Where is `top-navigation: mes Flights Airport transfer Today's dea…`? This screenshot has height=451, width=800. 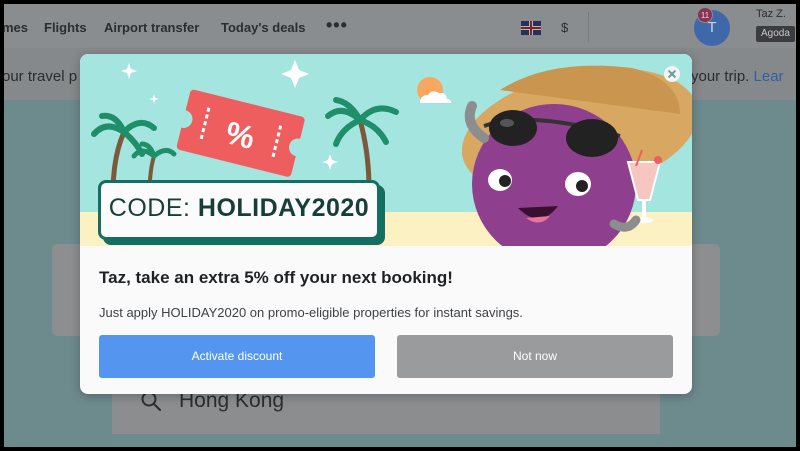 top-navigation: mes Flights Airport transfer Today's dea… is located at coordinates (400, 26).